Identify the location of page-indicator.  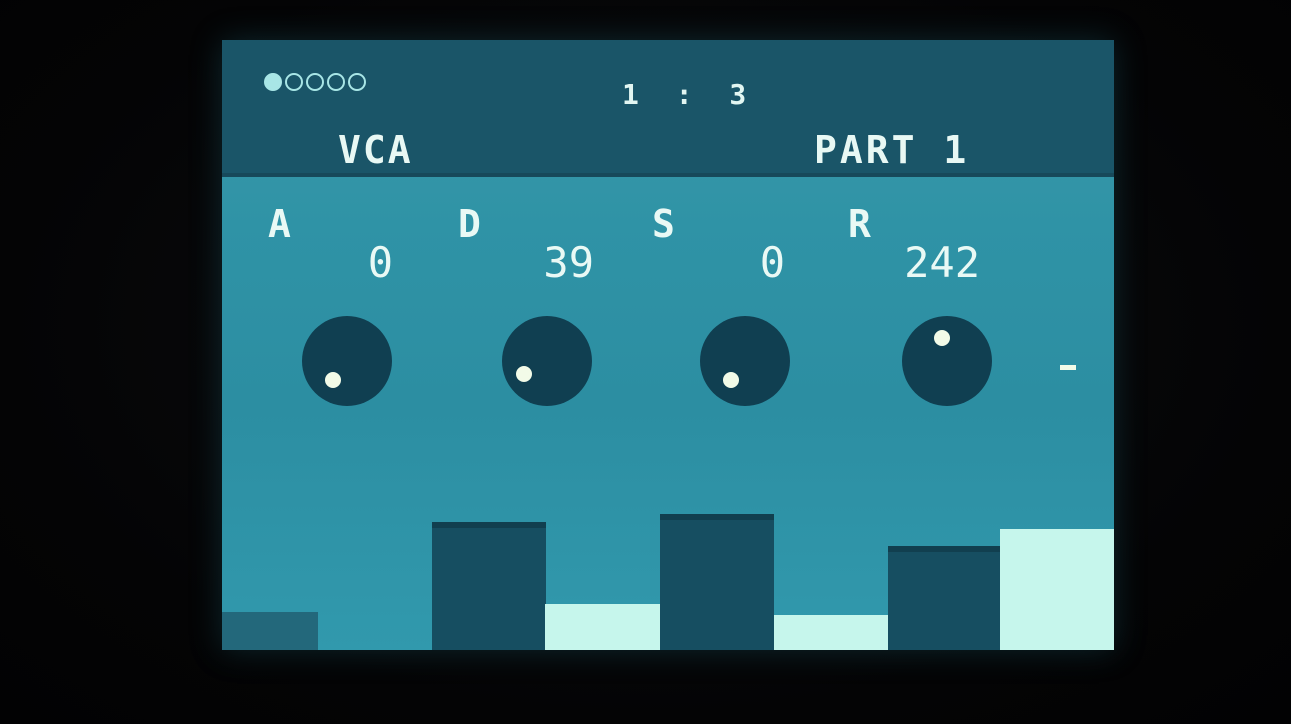
(315, 82).